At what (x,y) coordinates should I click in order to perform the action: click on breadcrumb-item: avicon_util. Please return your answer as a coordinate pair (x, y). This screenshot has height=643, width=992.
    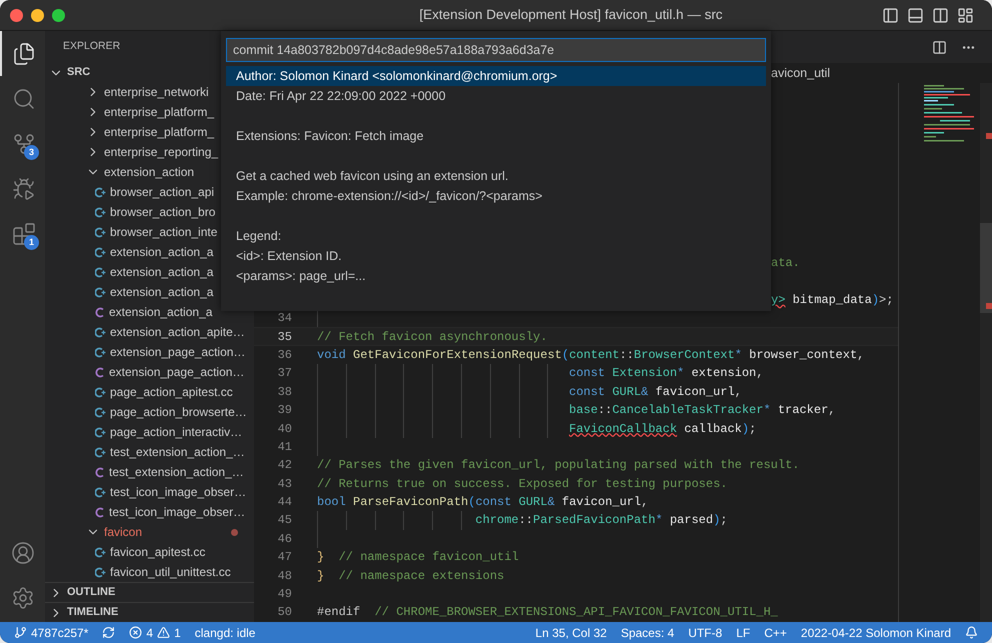
    Looking at the image, I should click on (800, 73).